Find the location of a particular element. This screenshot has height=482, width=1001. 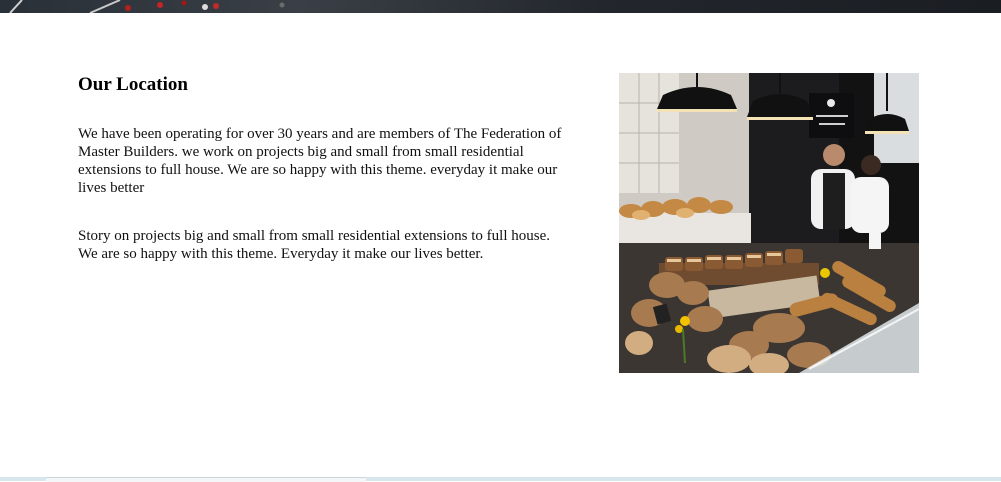

bottom-tab is located at coordinates (206, 479).